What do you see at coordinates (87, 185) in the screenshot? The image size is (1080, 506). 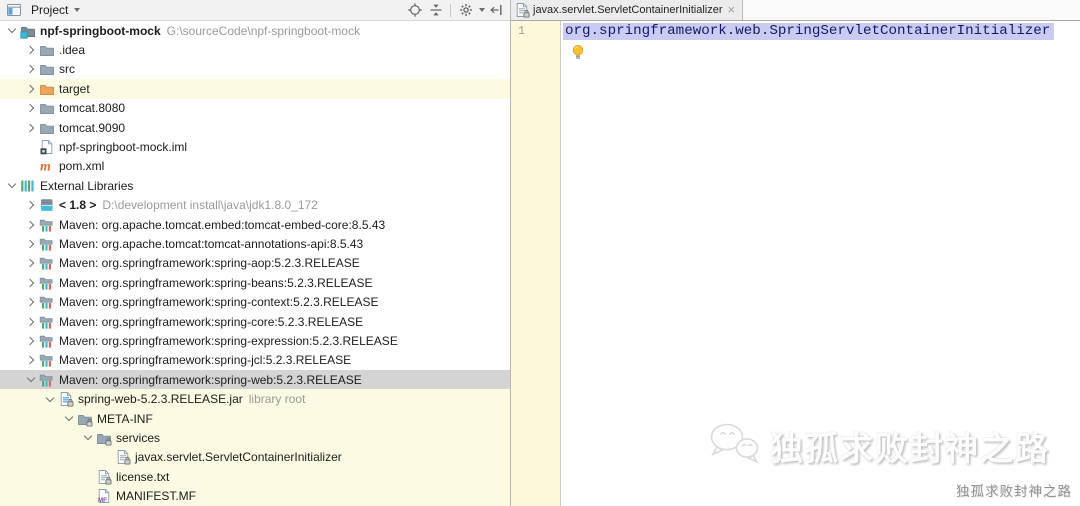 I see `tree-item-label: External Libraries` at bounding box center [87, 185].